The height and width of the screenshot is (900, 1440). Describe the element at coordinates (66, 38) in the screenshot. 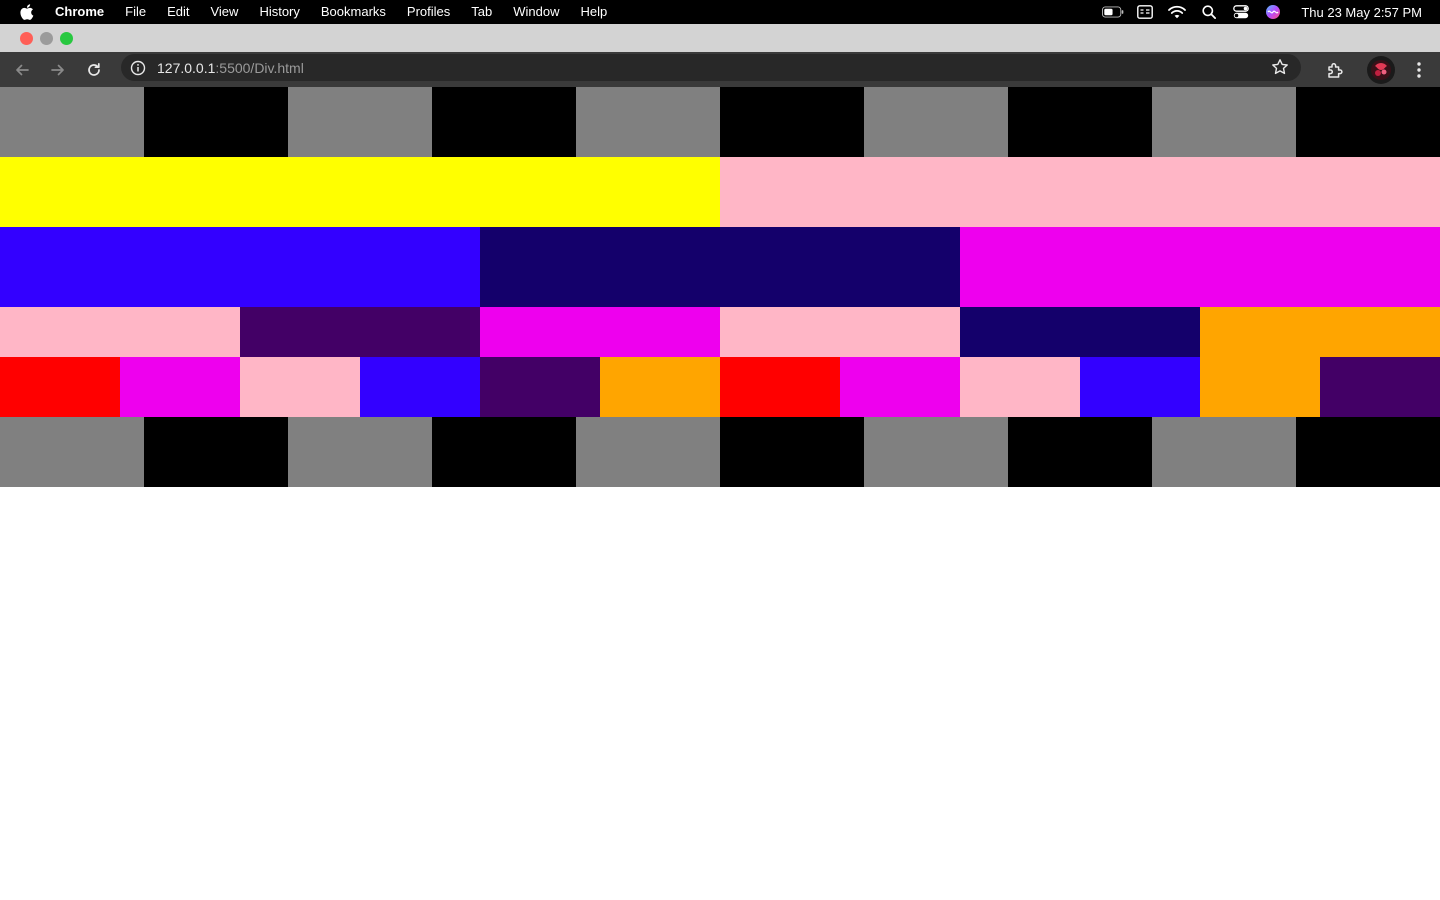

I see `window-zoom-button` at that location.